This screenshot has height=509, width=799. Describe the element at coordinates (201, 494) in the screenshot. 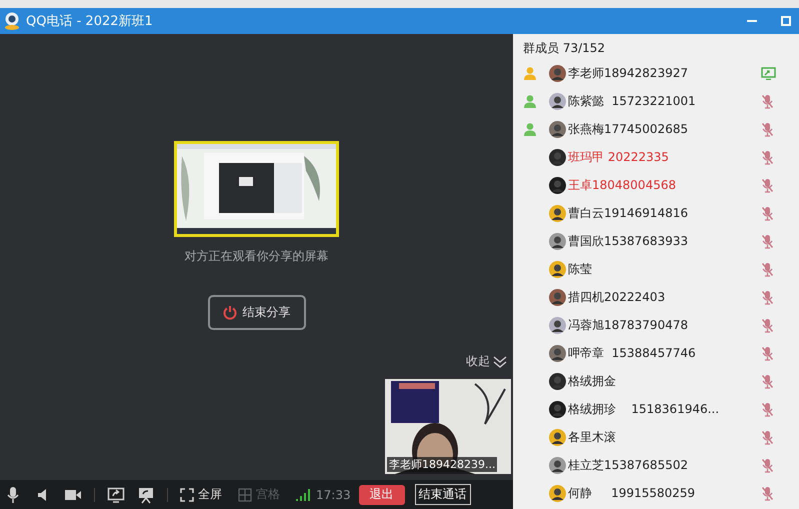

I see `fullscreen-button: 全屏` at that location.